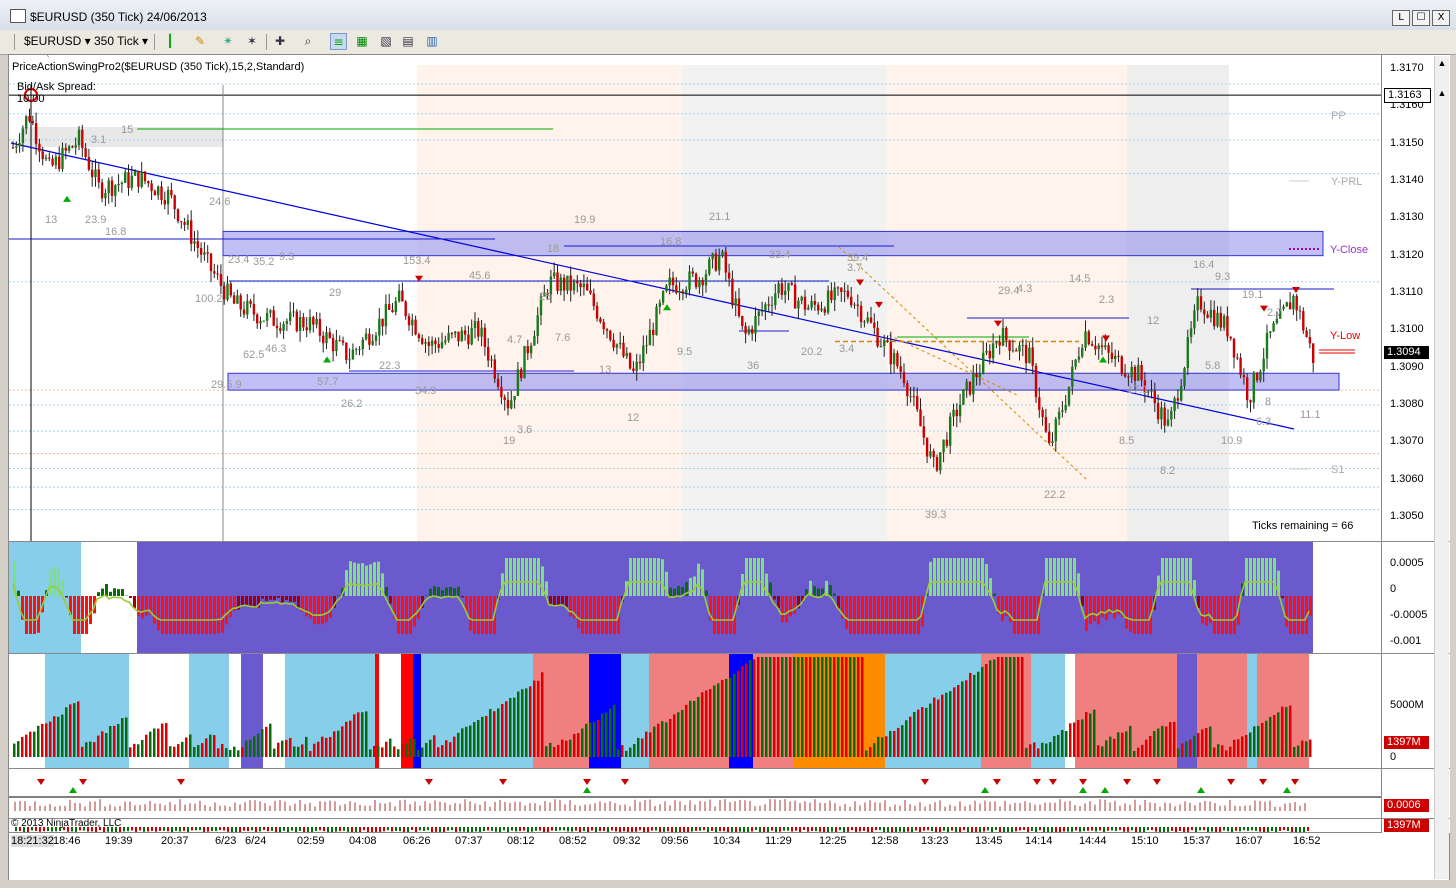  What do you see at coordinates (115, 232) in the screenshot?
I see `swing-label: 16.8` at bounding box center [115, 232].